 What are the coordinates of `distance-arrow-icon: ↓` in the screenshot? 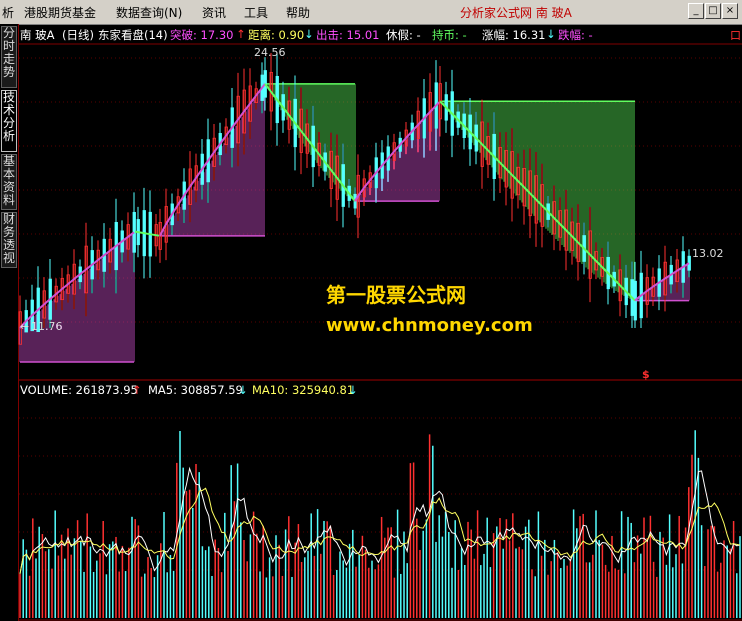 It's located at (309, 34).